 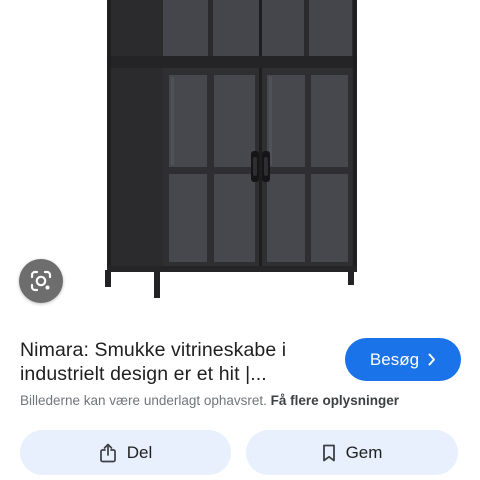 I want to click on share-icon, so click(x=107, y=452).